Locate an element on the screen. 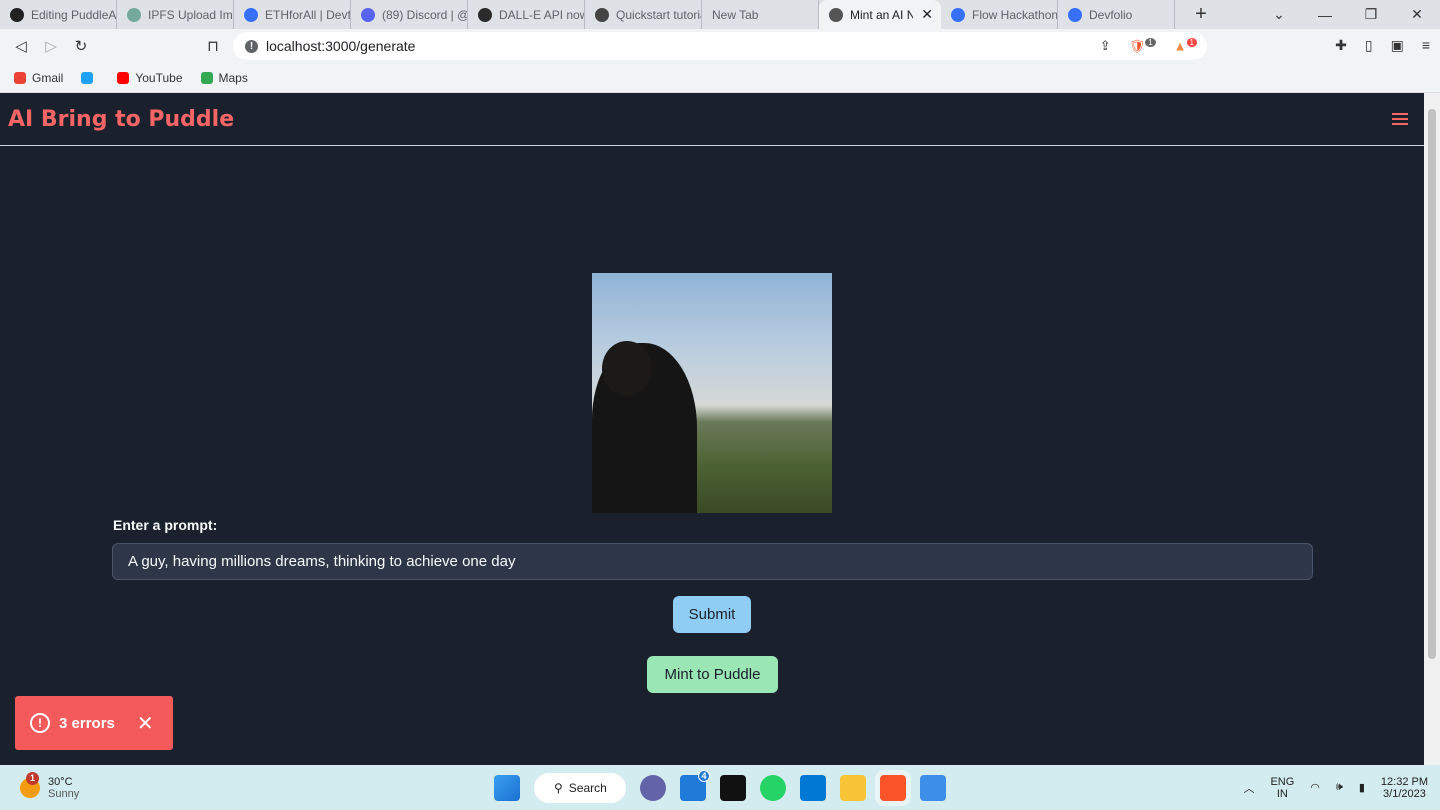  chatgpt-icon is located at coordinates (134, 14).